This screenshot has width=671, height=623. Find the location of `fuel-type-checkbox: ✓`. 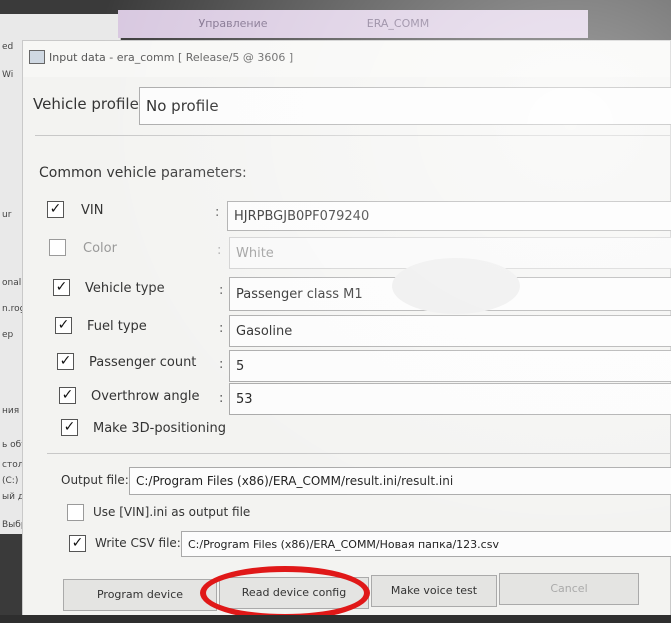

fuel-type-checkbox: ✓ is located at coordinates (63, 325).